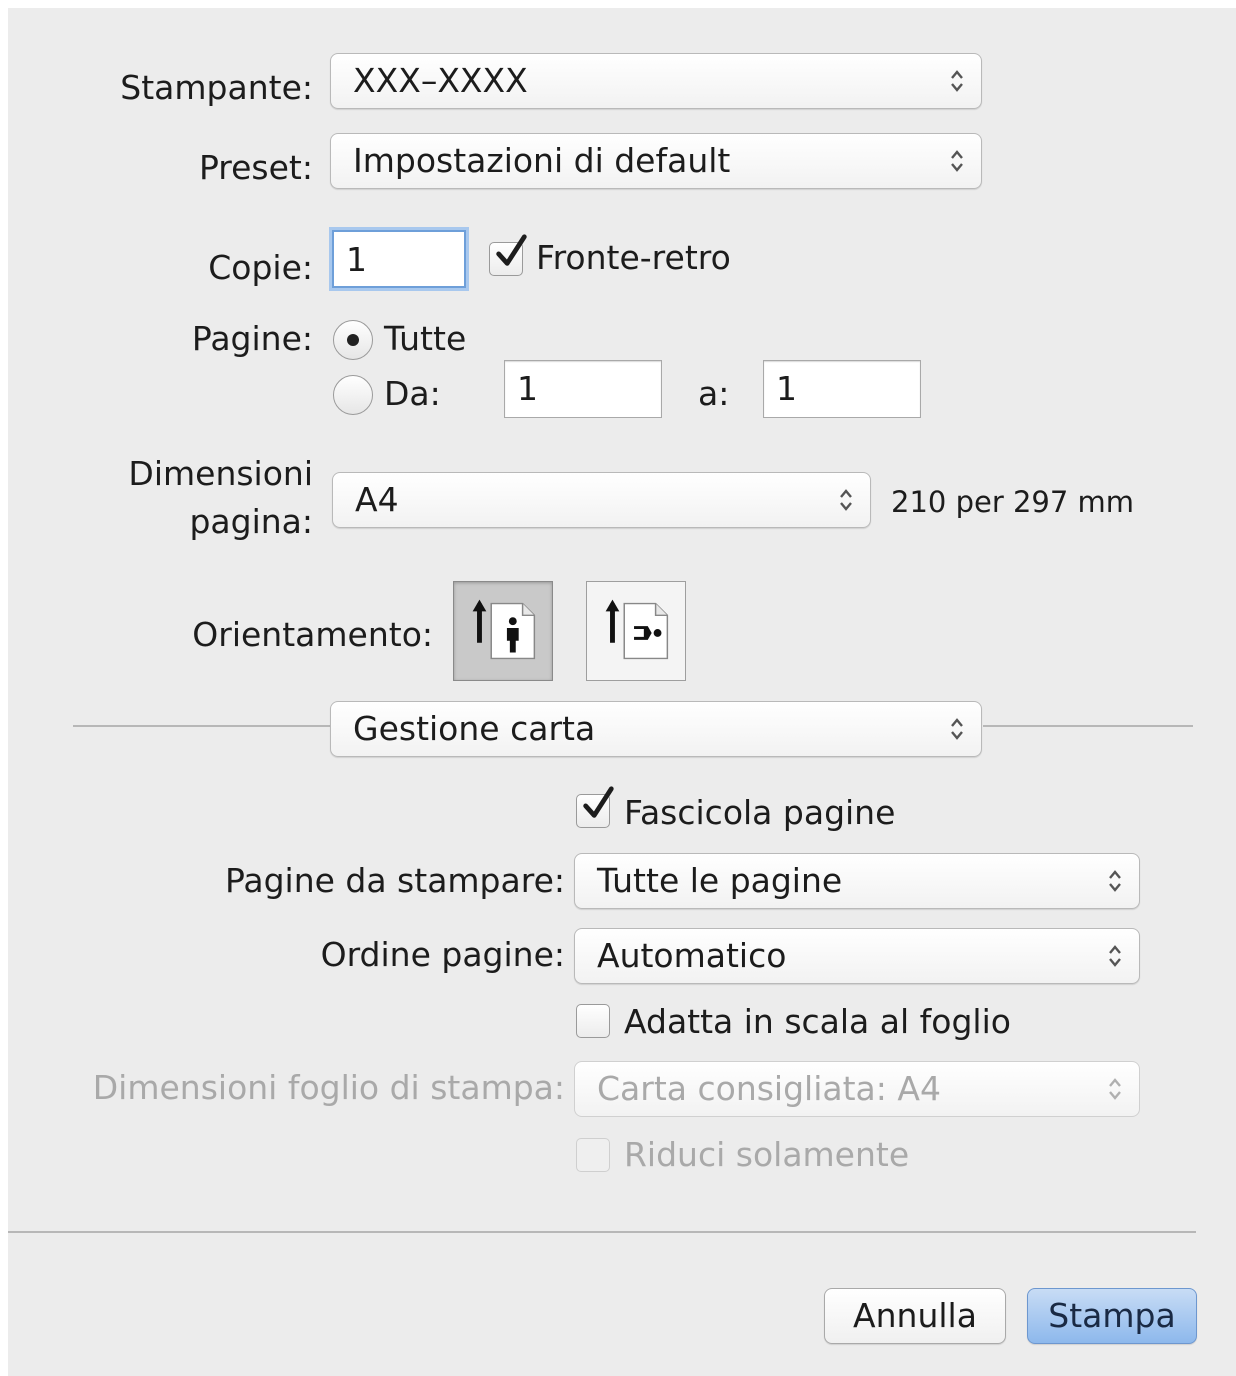 The image size is (1236, 1376). Describe the element at coordinates (593, 1155) in the screenshot. I see `scale-down-only-checkbox` at that location.